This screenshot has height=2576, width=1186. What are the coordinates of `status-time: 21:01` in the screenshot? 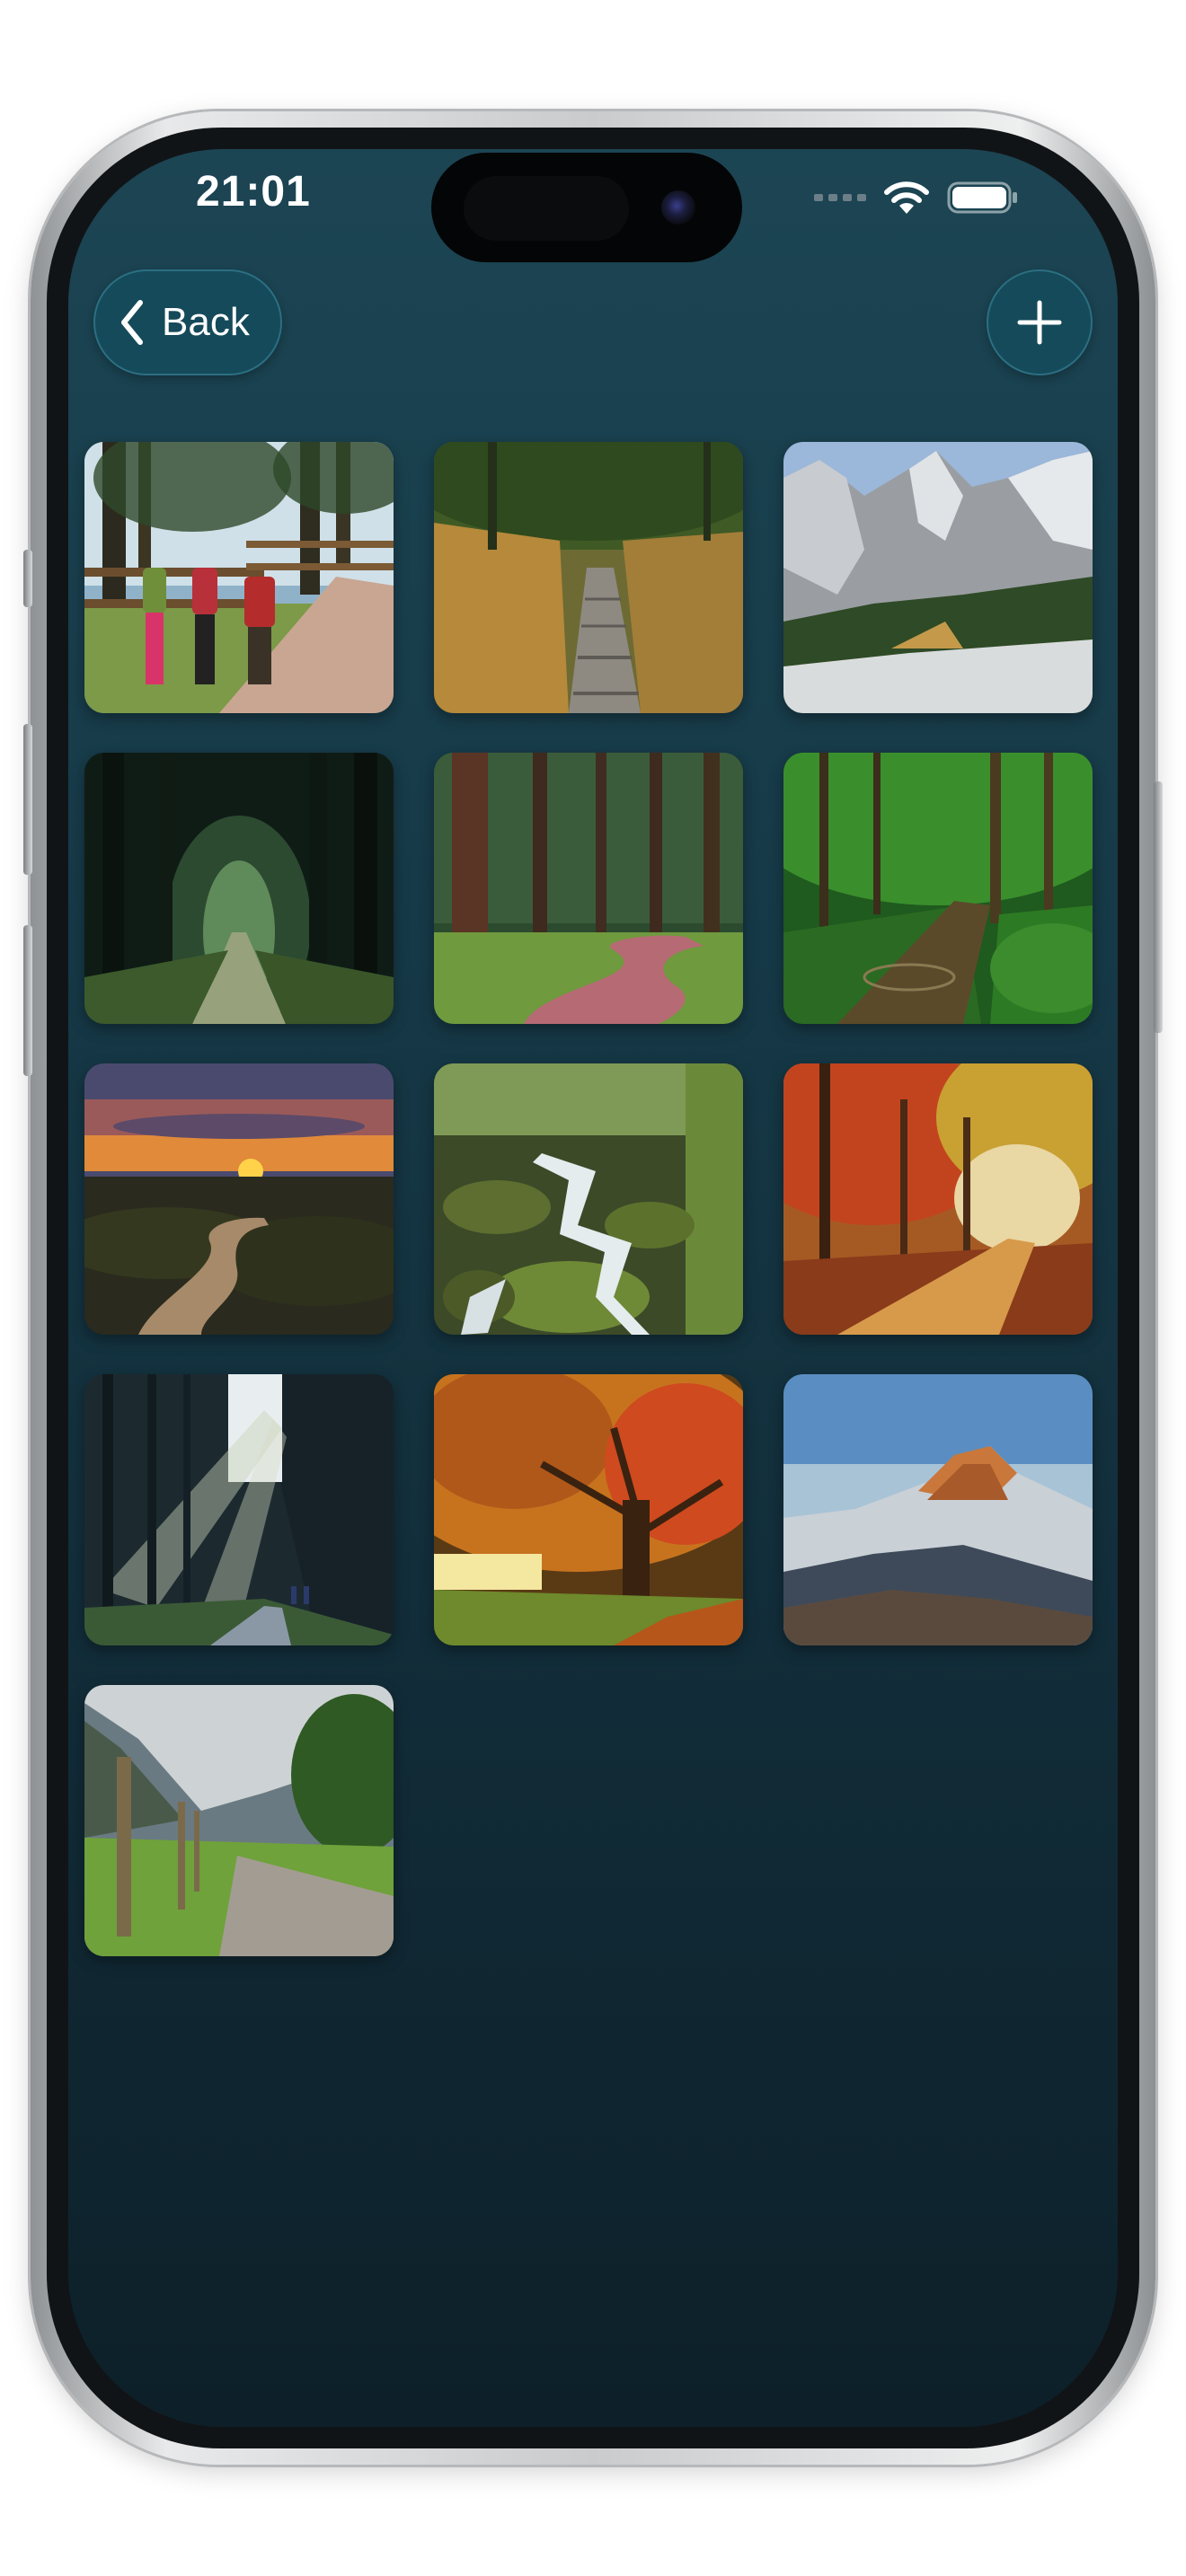 It's located at (253, 192).